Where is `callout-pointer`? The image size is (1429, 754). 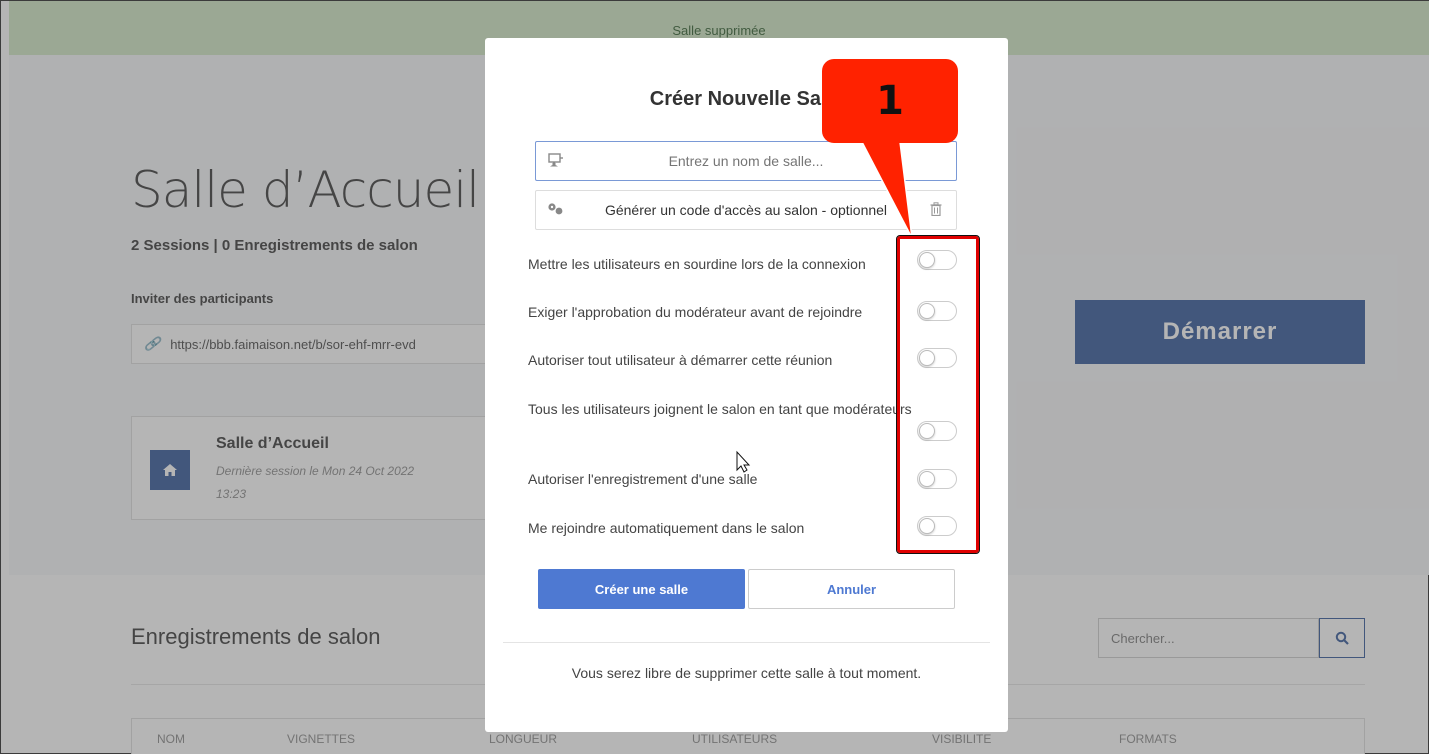 callout-pointer is located at coordinates (824, 307).